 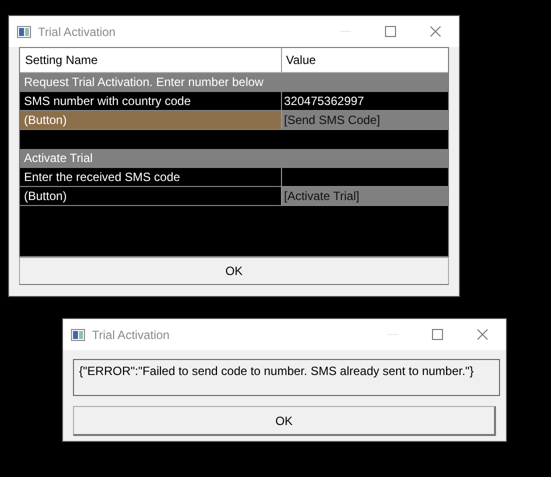 What do you see at coordinates (365, 196) in the screenshot?
I see `action-cell: [Activate Trial]` at bounding box center [365, 196].